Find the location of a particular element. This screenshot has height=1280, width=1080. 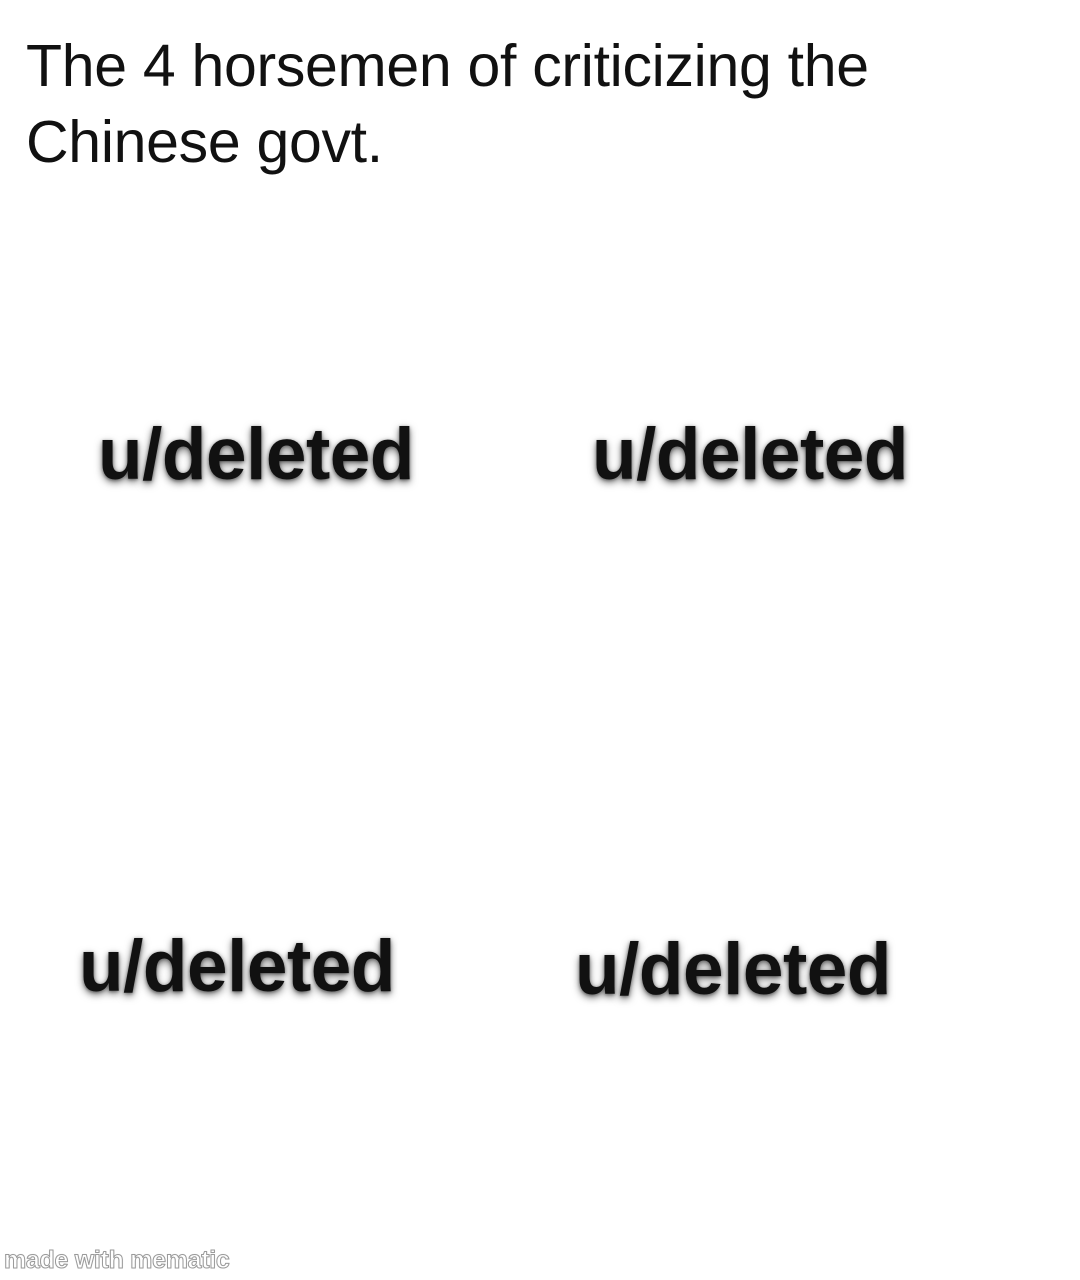

horseman-label-top-right: u/deleted is located at coordinates (750, 454).